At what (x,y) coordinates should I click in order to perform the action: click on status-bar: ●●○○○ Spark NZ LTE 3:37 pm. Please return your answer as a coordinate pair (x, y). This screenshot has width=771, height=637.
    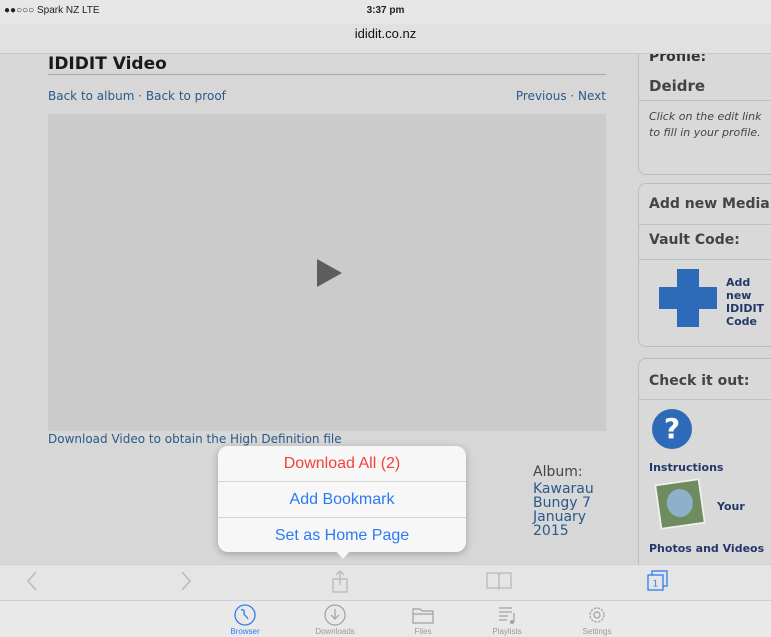
    Looking at the image, I should click on (385, 12).